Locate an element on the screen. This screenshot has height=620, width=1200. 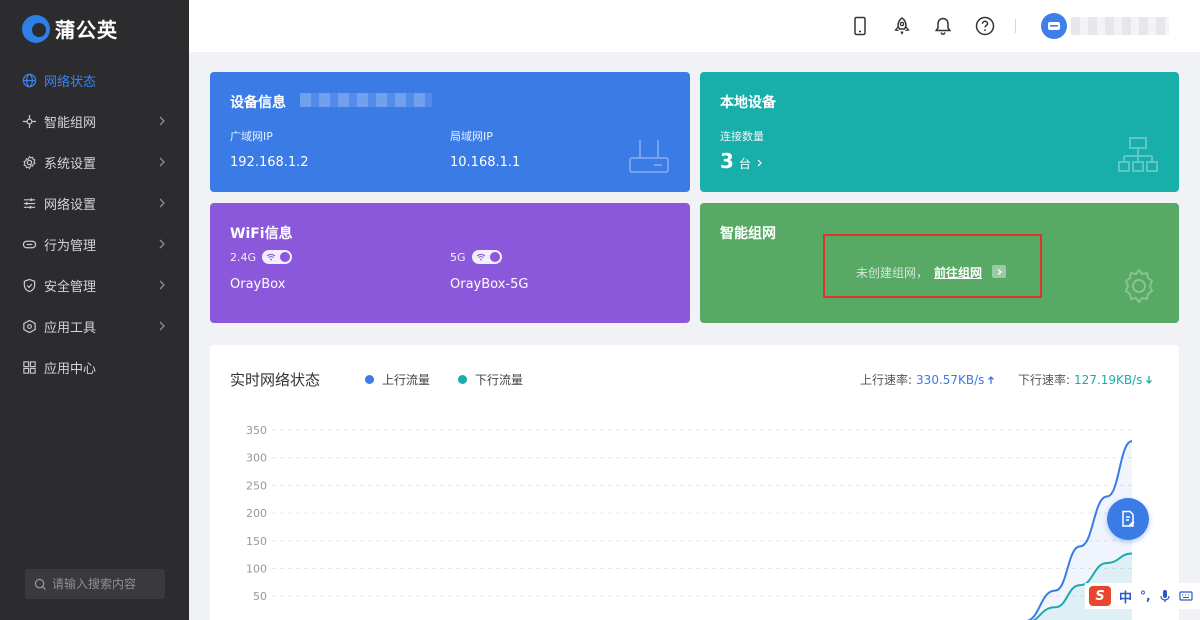
logo-mark-icon is located at coordinates (36, 28).